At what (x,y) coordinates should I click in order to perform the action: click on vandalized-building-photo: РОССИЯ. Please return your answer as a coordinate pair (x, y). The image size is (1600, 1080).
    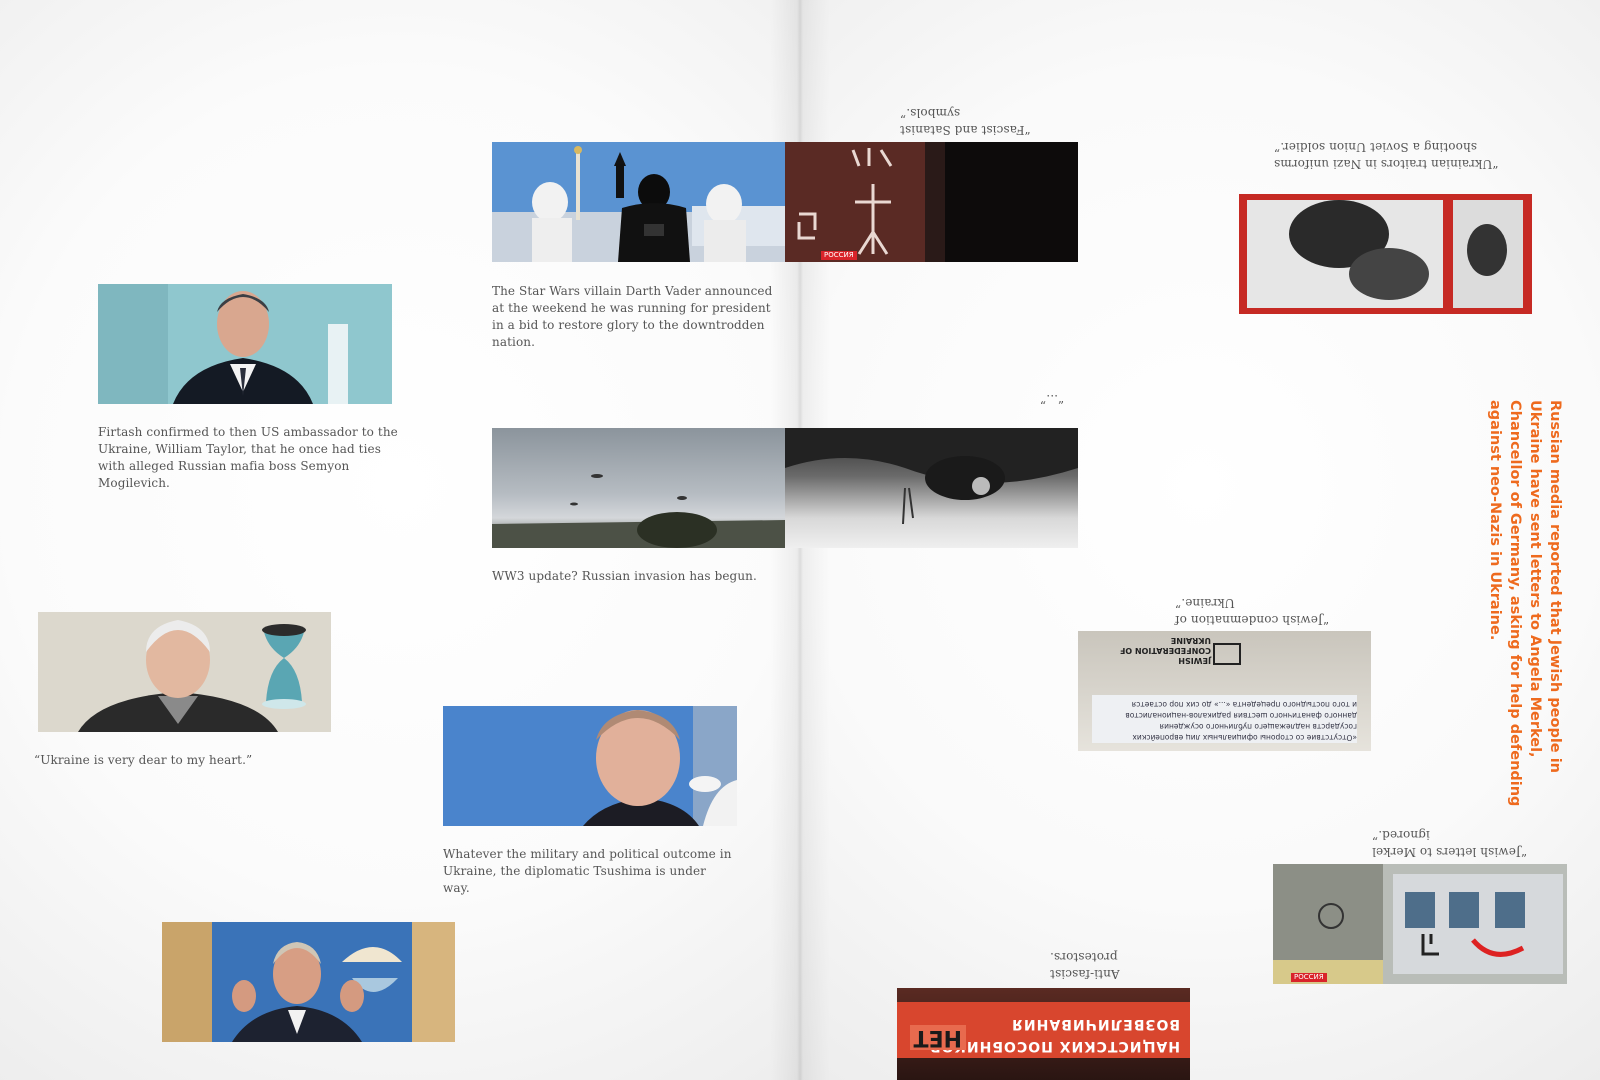
    Looking at the image, I should click on (1420, 924).